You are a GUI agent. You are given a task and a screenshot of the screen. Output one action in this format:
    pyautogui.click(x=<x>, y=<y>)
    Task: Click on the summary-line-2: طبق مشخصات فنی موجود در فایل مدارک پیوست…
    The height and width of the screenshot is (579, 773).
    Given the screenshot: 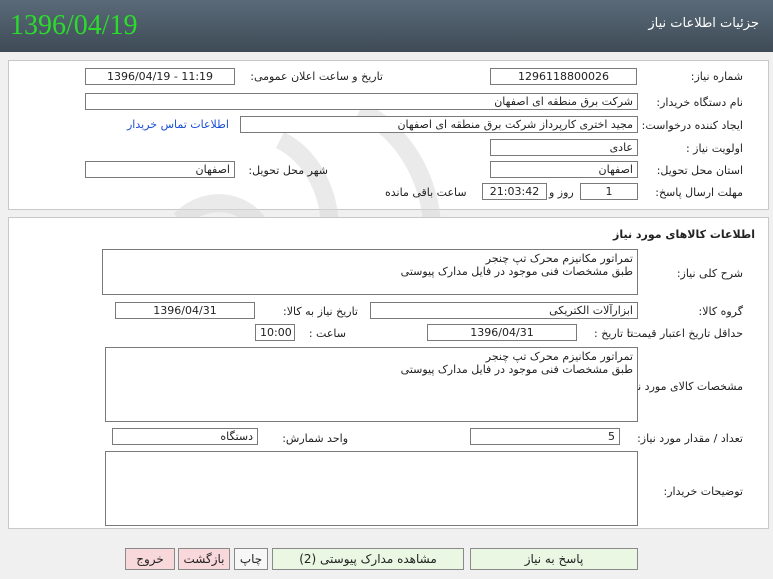 What is the action you would take?
    pyautogui.click(x=516, y=271)
    